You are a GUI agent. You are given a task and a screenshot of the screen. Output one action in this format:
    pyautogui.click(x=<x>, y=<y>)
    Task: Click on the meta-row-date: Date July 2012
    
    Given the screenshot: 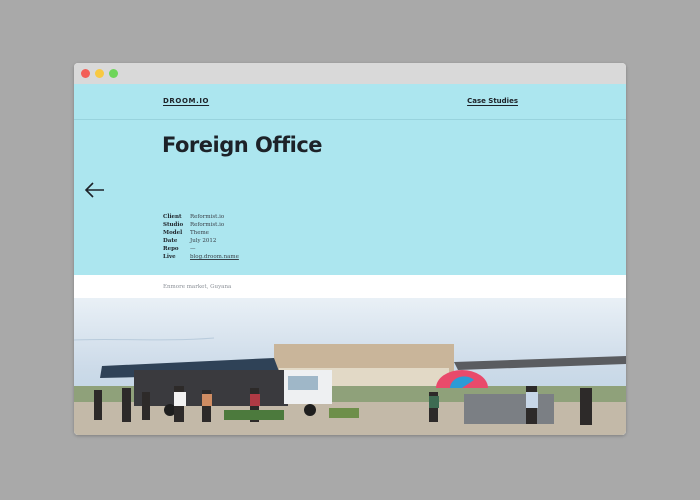 What is the action you would take?
    pyautogui.click(x=201, y=242)
    